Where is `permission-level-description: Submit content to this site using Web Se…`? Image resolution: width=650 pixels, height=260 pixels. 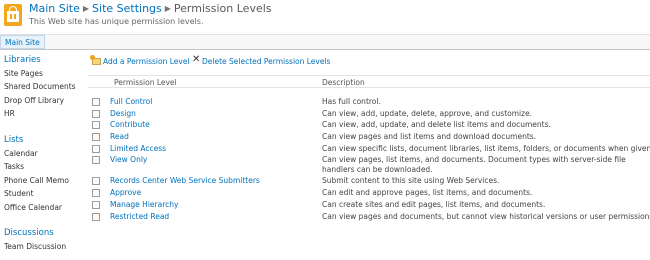 permission-level-description: Submit content to this site using Web Se… is located at coordinates (411, 181).